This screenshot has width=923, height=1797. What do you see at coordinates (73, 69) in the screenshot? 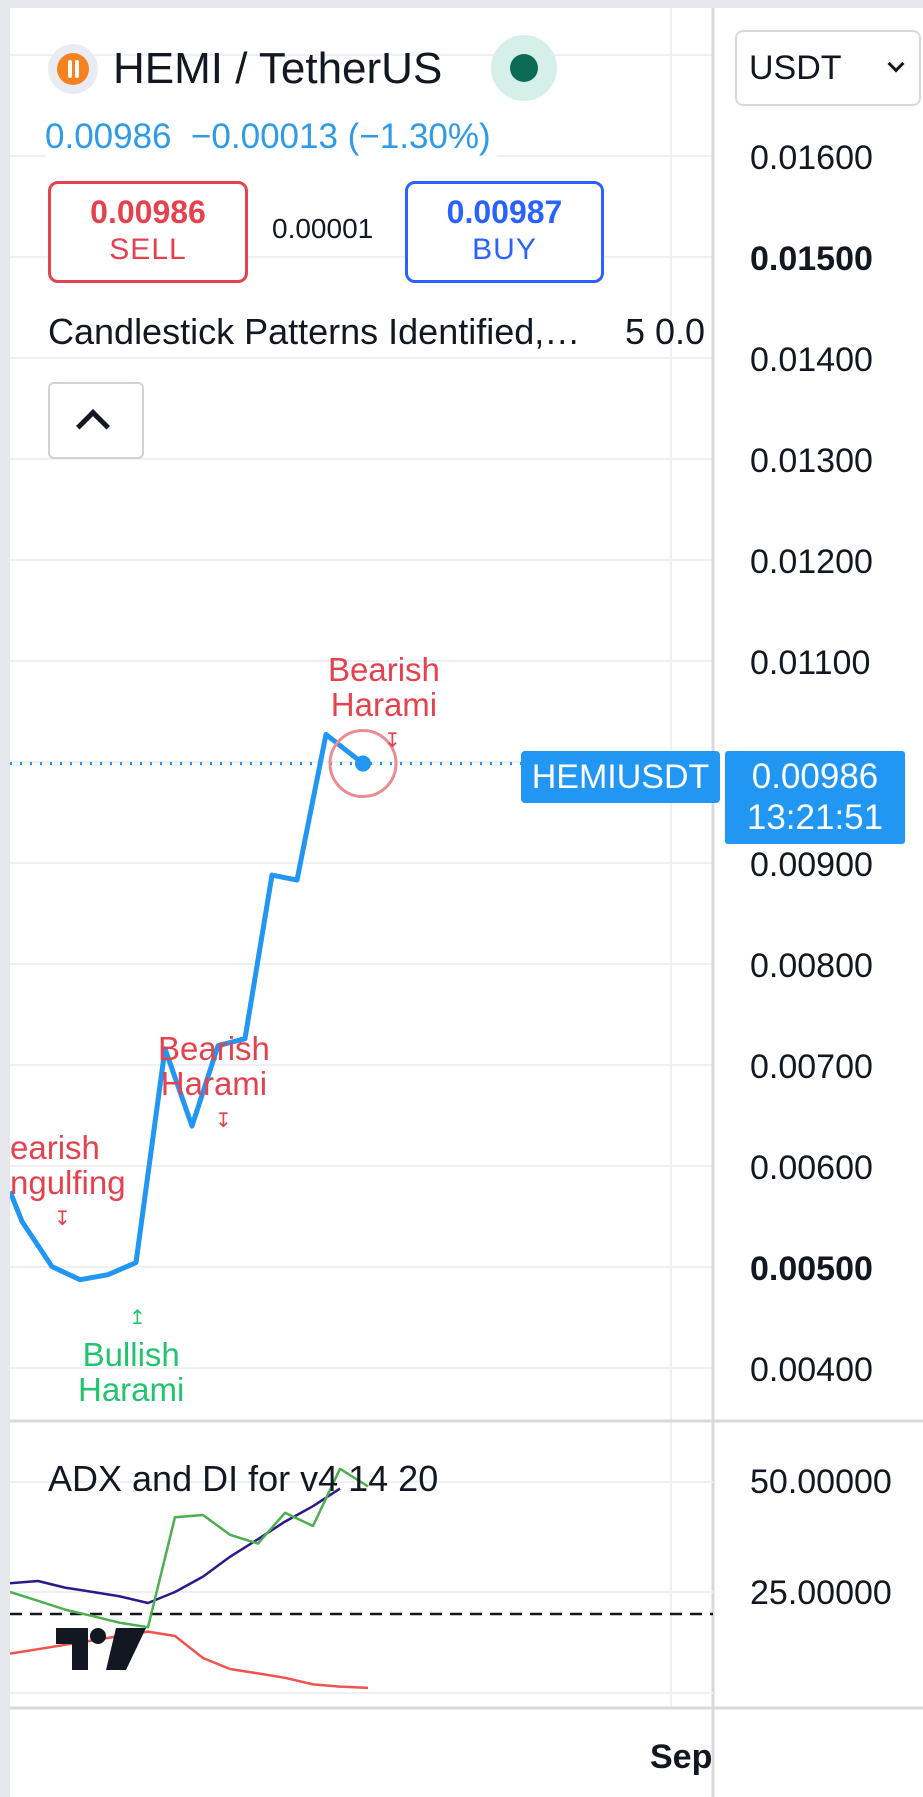
I see `hemi-logo-icon` at bounding box center [73, 69].